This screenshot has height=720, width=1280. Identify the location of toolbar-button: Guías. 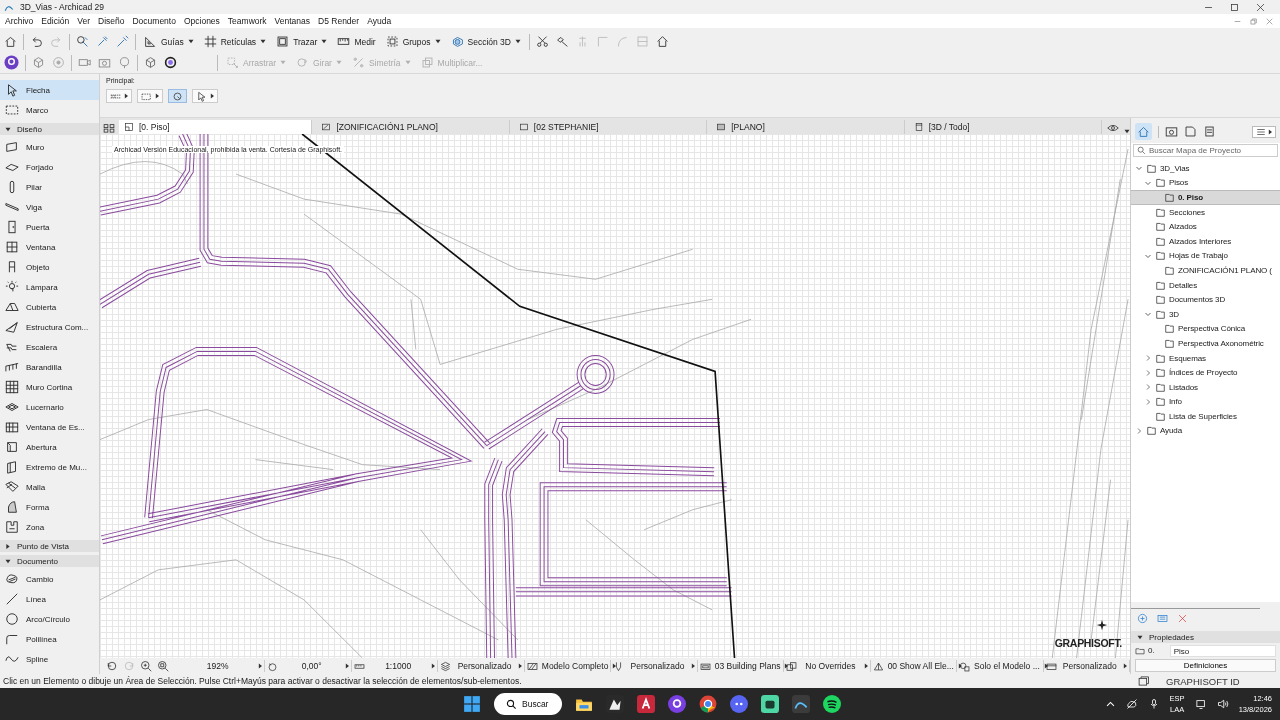
(169, 41).